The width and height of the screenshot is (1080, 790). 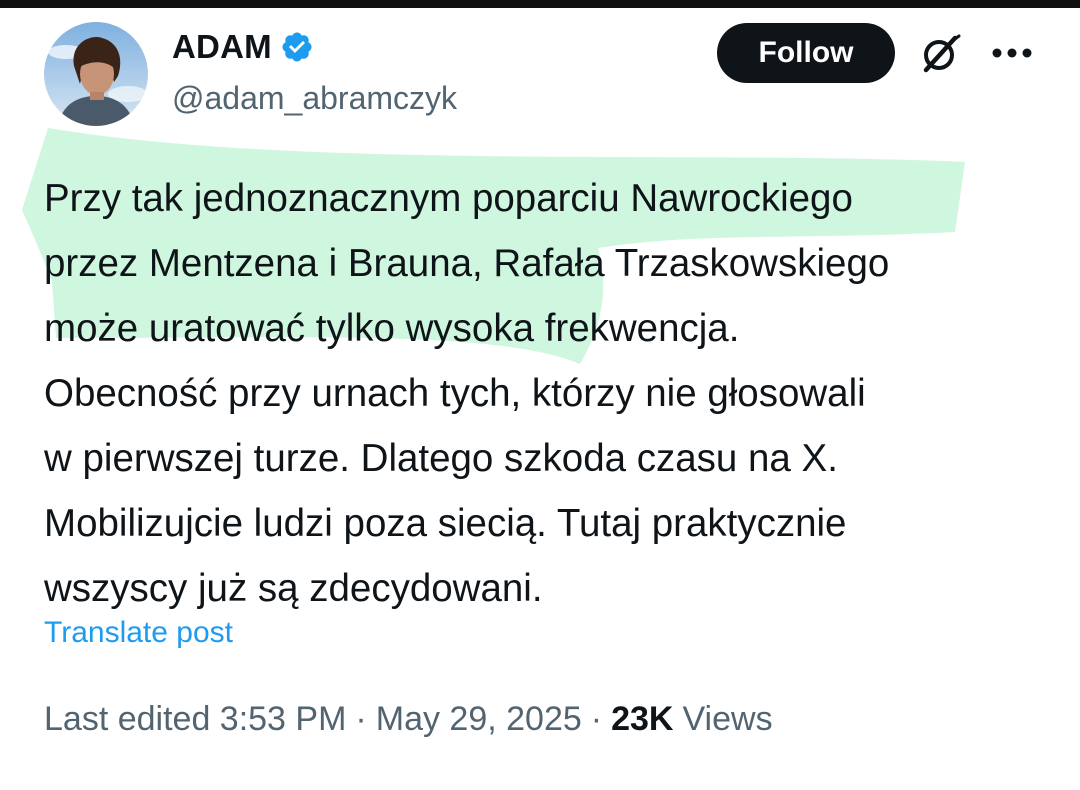 I want to click on views-label: Views, so click(x=727, y=719).